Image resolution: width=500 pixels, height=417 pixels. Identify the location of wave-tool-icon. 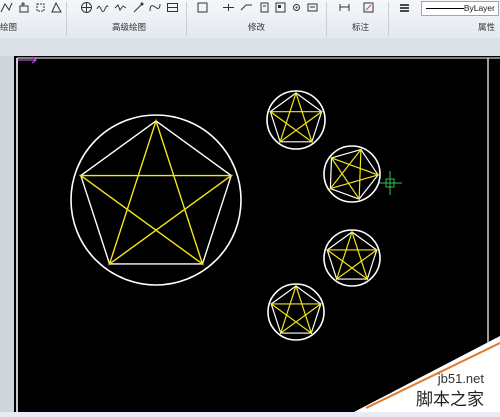
(102, 7).